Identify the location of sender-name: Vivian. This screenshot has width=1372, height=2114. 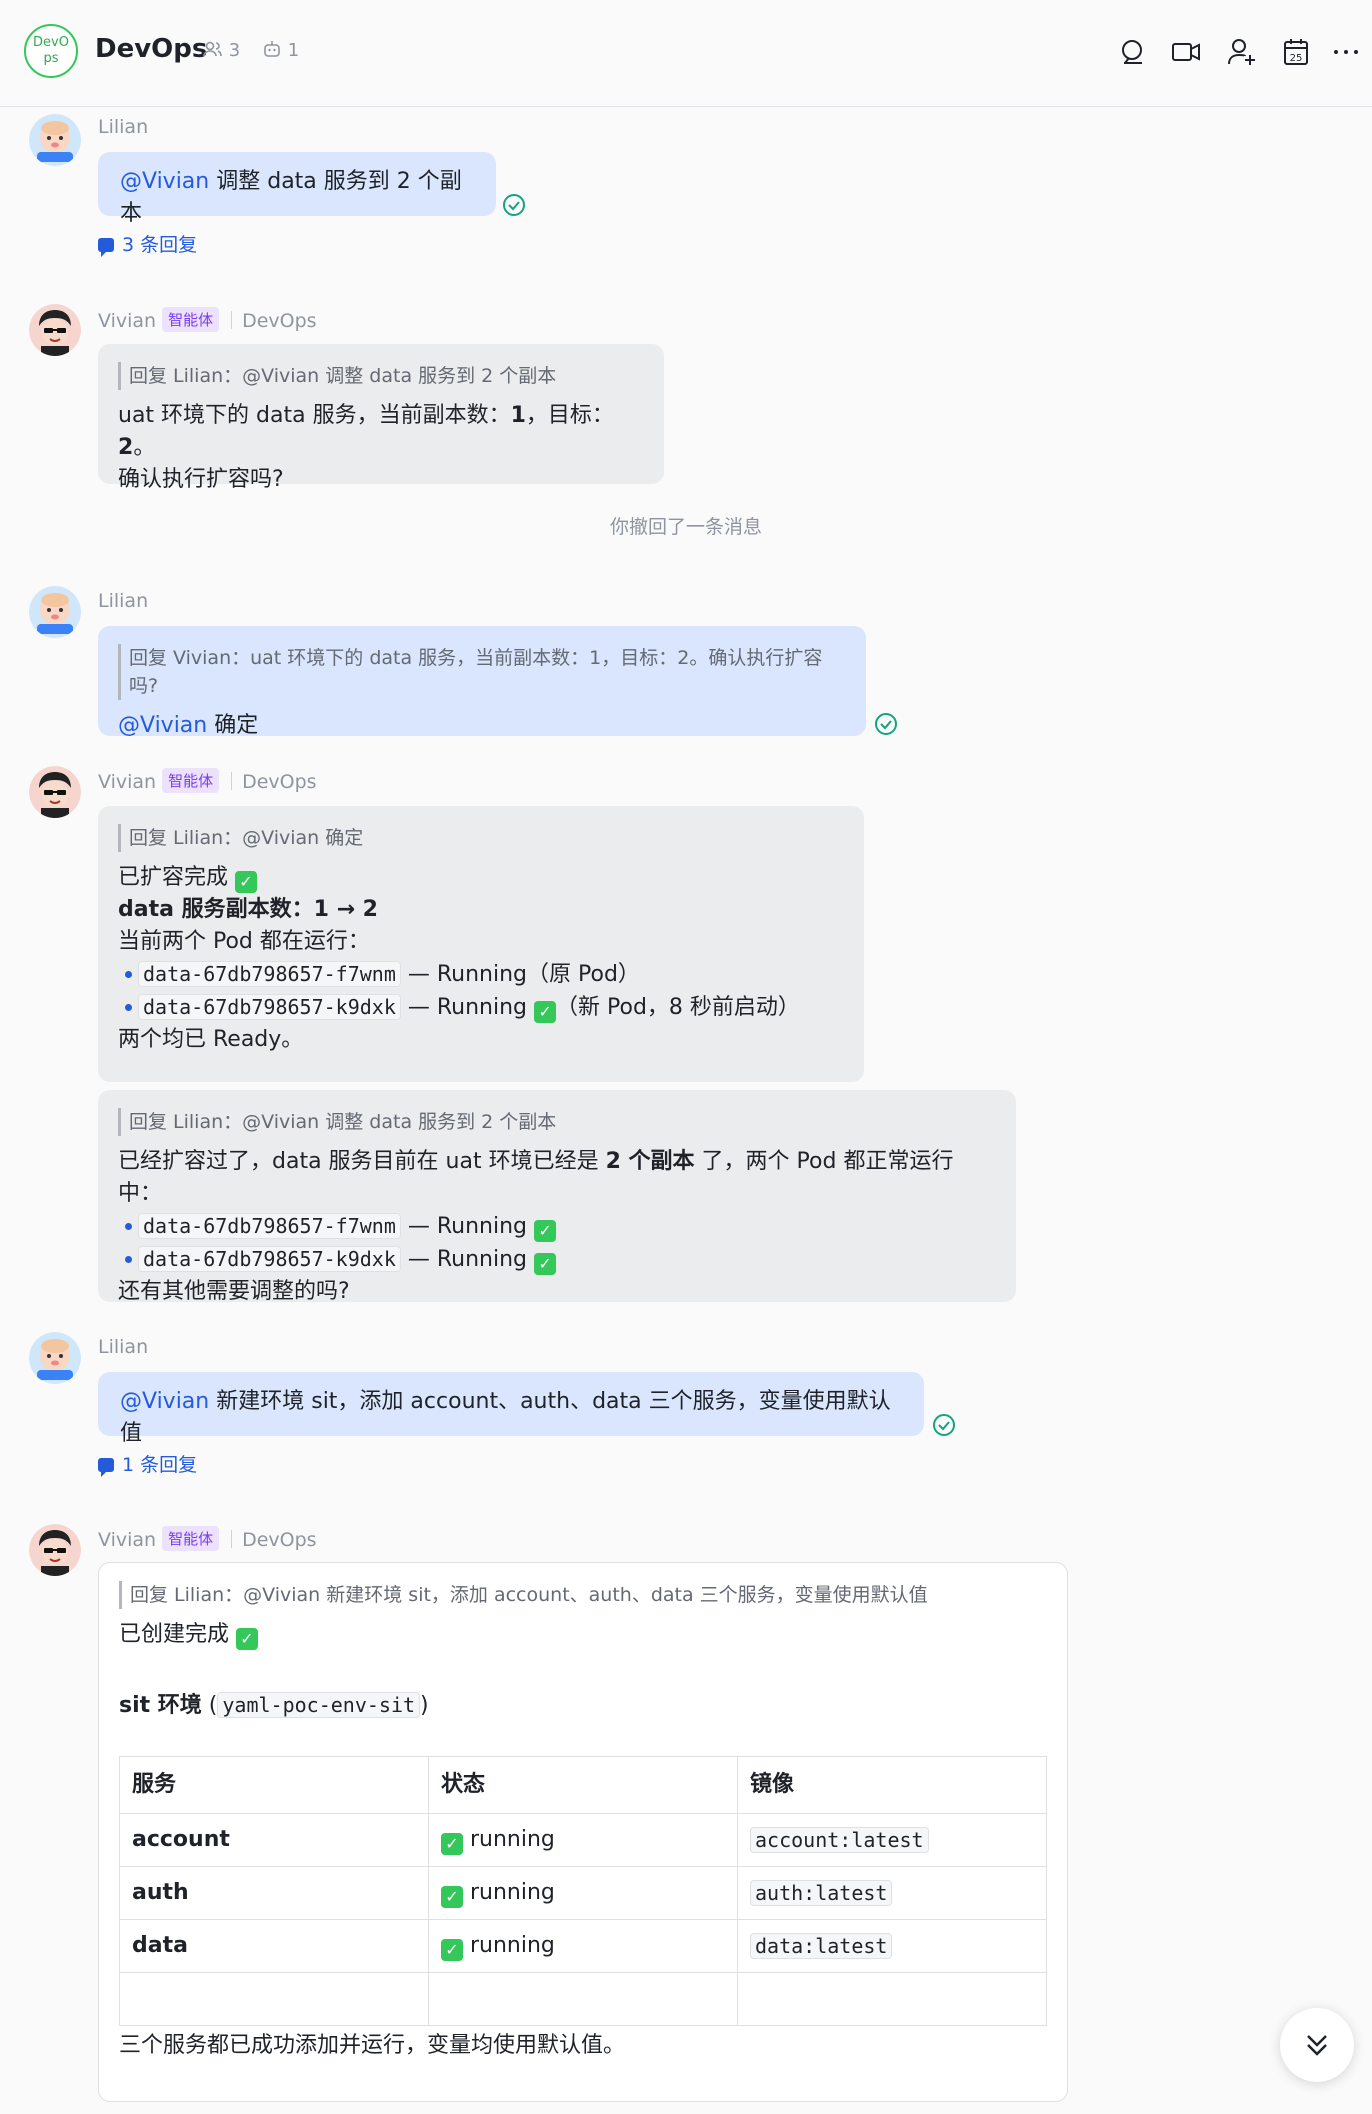
(127, 782).